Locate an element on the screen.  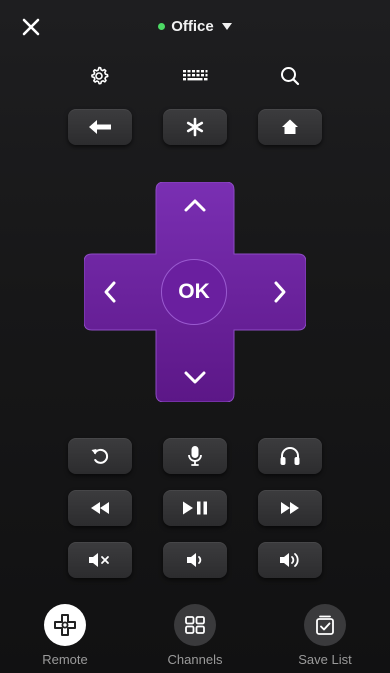
volume-down-icon is located at coordinates (194, 560).